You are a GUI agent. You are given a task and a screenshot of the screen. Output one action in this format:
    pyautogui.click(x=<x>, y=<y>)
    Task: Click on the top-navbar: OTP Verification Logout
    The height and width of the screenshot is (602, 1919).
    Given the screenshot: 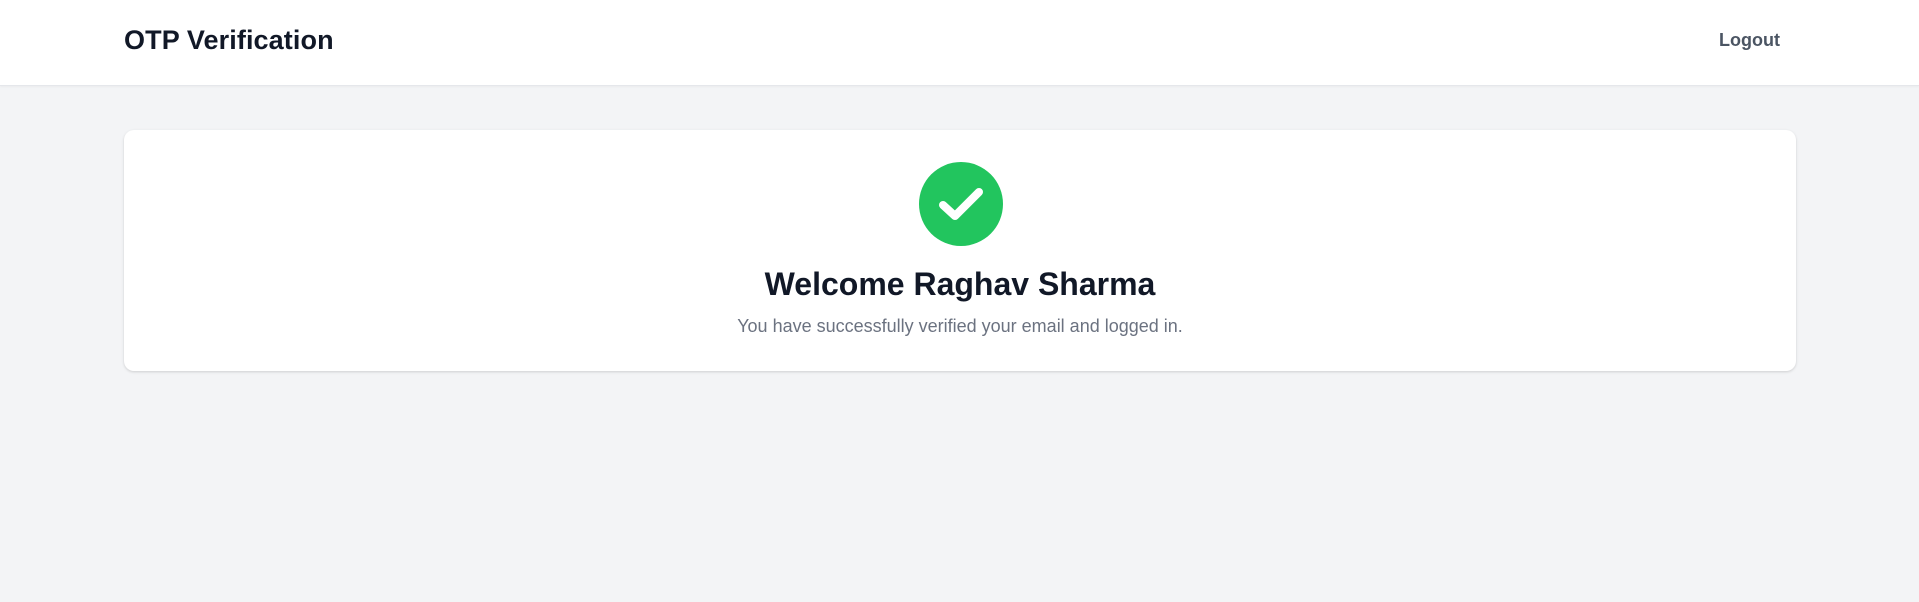 What is the action you would take?
    pyautogui.click(x=959, y=43)
    